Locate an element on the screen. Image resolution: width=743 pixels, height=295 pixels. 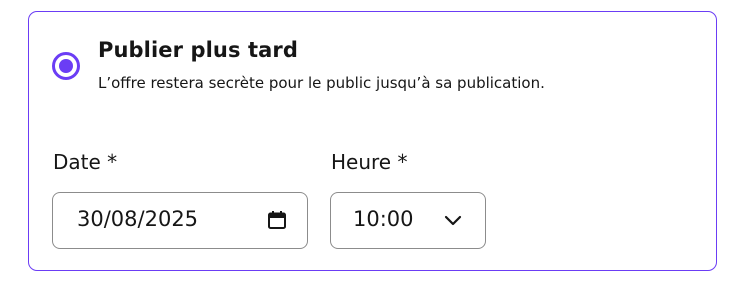
chevron-down-icon is located at coordinates (453, 220).